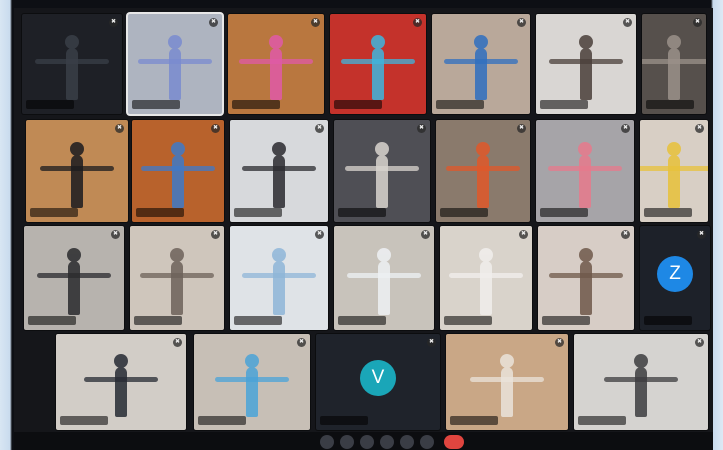 The width and height of the screenshot is (723, 450). What do you see at coordinates (387, 442) in the screenshot?
I see `participants-icon` at bounding box center [387, 442].